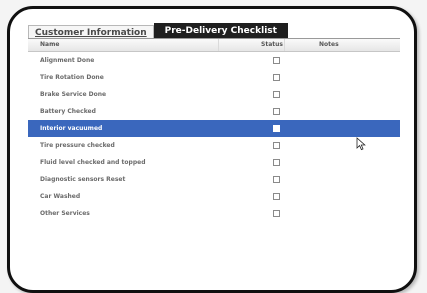 The image size is (427, 293). I want to click on table-row-selected: Interior vacuumed, so click(214, 128).